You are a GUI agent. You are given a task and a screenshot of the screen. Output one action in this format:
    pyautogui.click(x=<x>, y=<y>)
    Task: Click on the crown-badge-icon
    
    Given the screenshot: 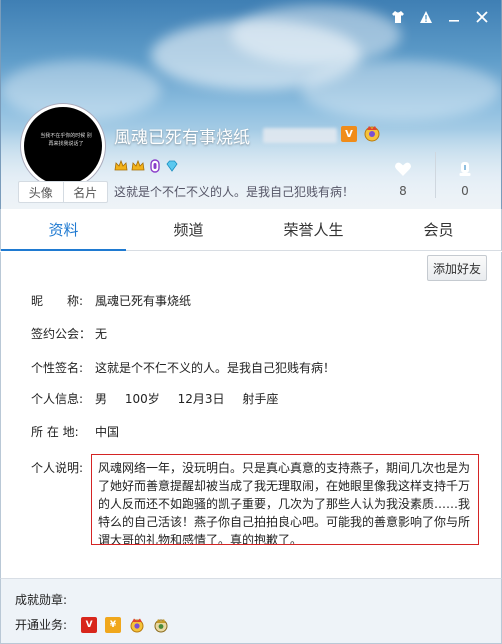 What is the action you would take?
    pyautogui.click(x=161, y=625)
    